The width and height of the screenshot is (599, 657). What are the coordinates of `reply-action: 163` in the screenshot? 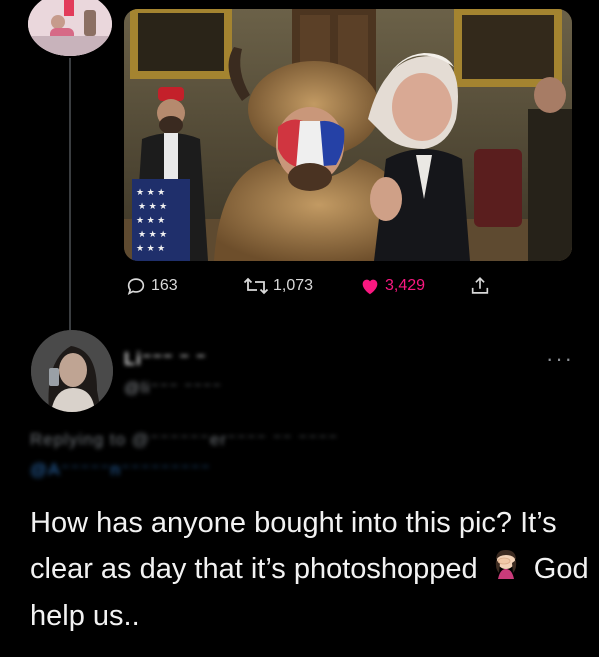 It's located at (151, 286).